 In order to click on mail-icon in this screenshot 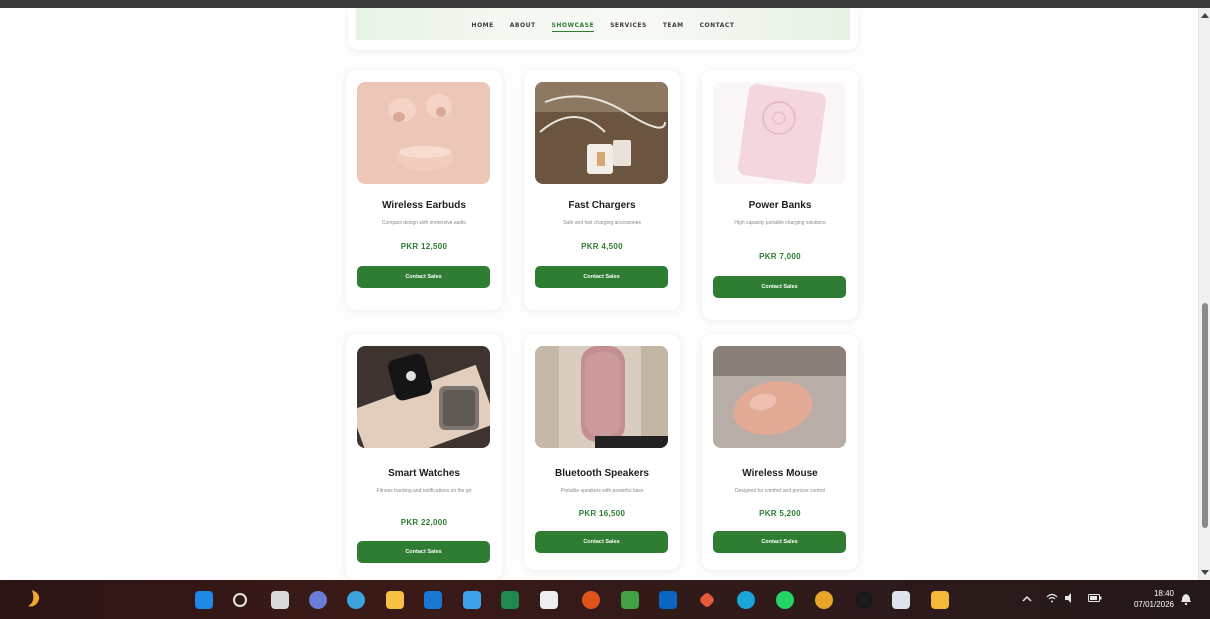, I will do `click(433, 600)`.